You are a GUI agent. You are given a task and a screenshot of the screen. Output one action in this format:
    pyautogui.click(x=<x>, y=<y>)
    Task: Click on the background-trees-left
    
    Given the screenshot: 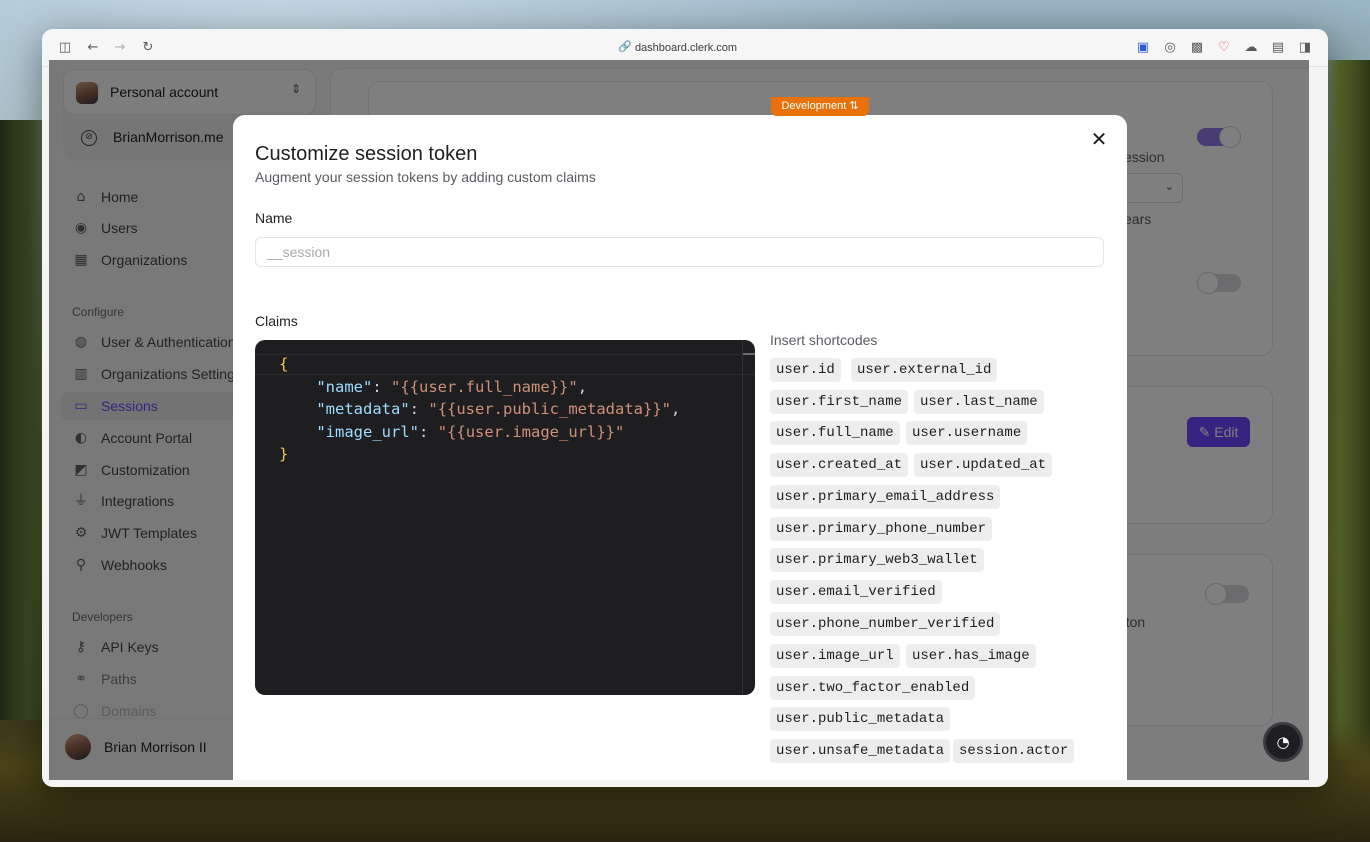 What is the action you would take?
    pyautogui.click(x=24, y=420)
    